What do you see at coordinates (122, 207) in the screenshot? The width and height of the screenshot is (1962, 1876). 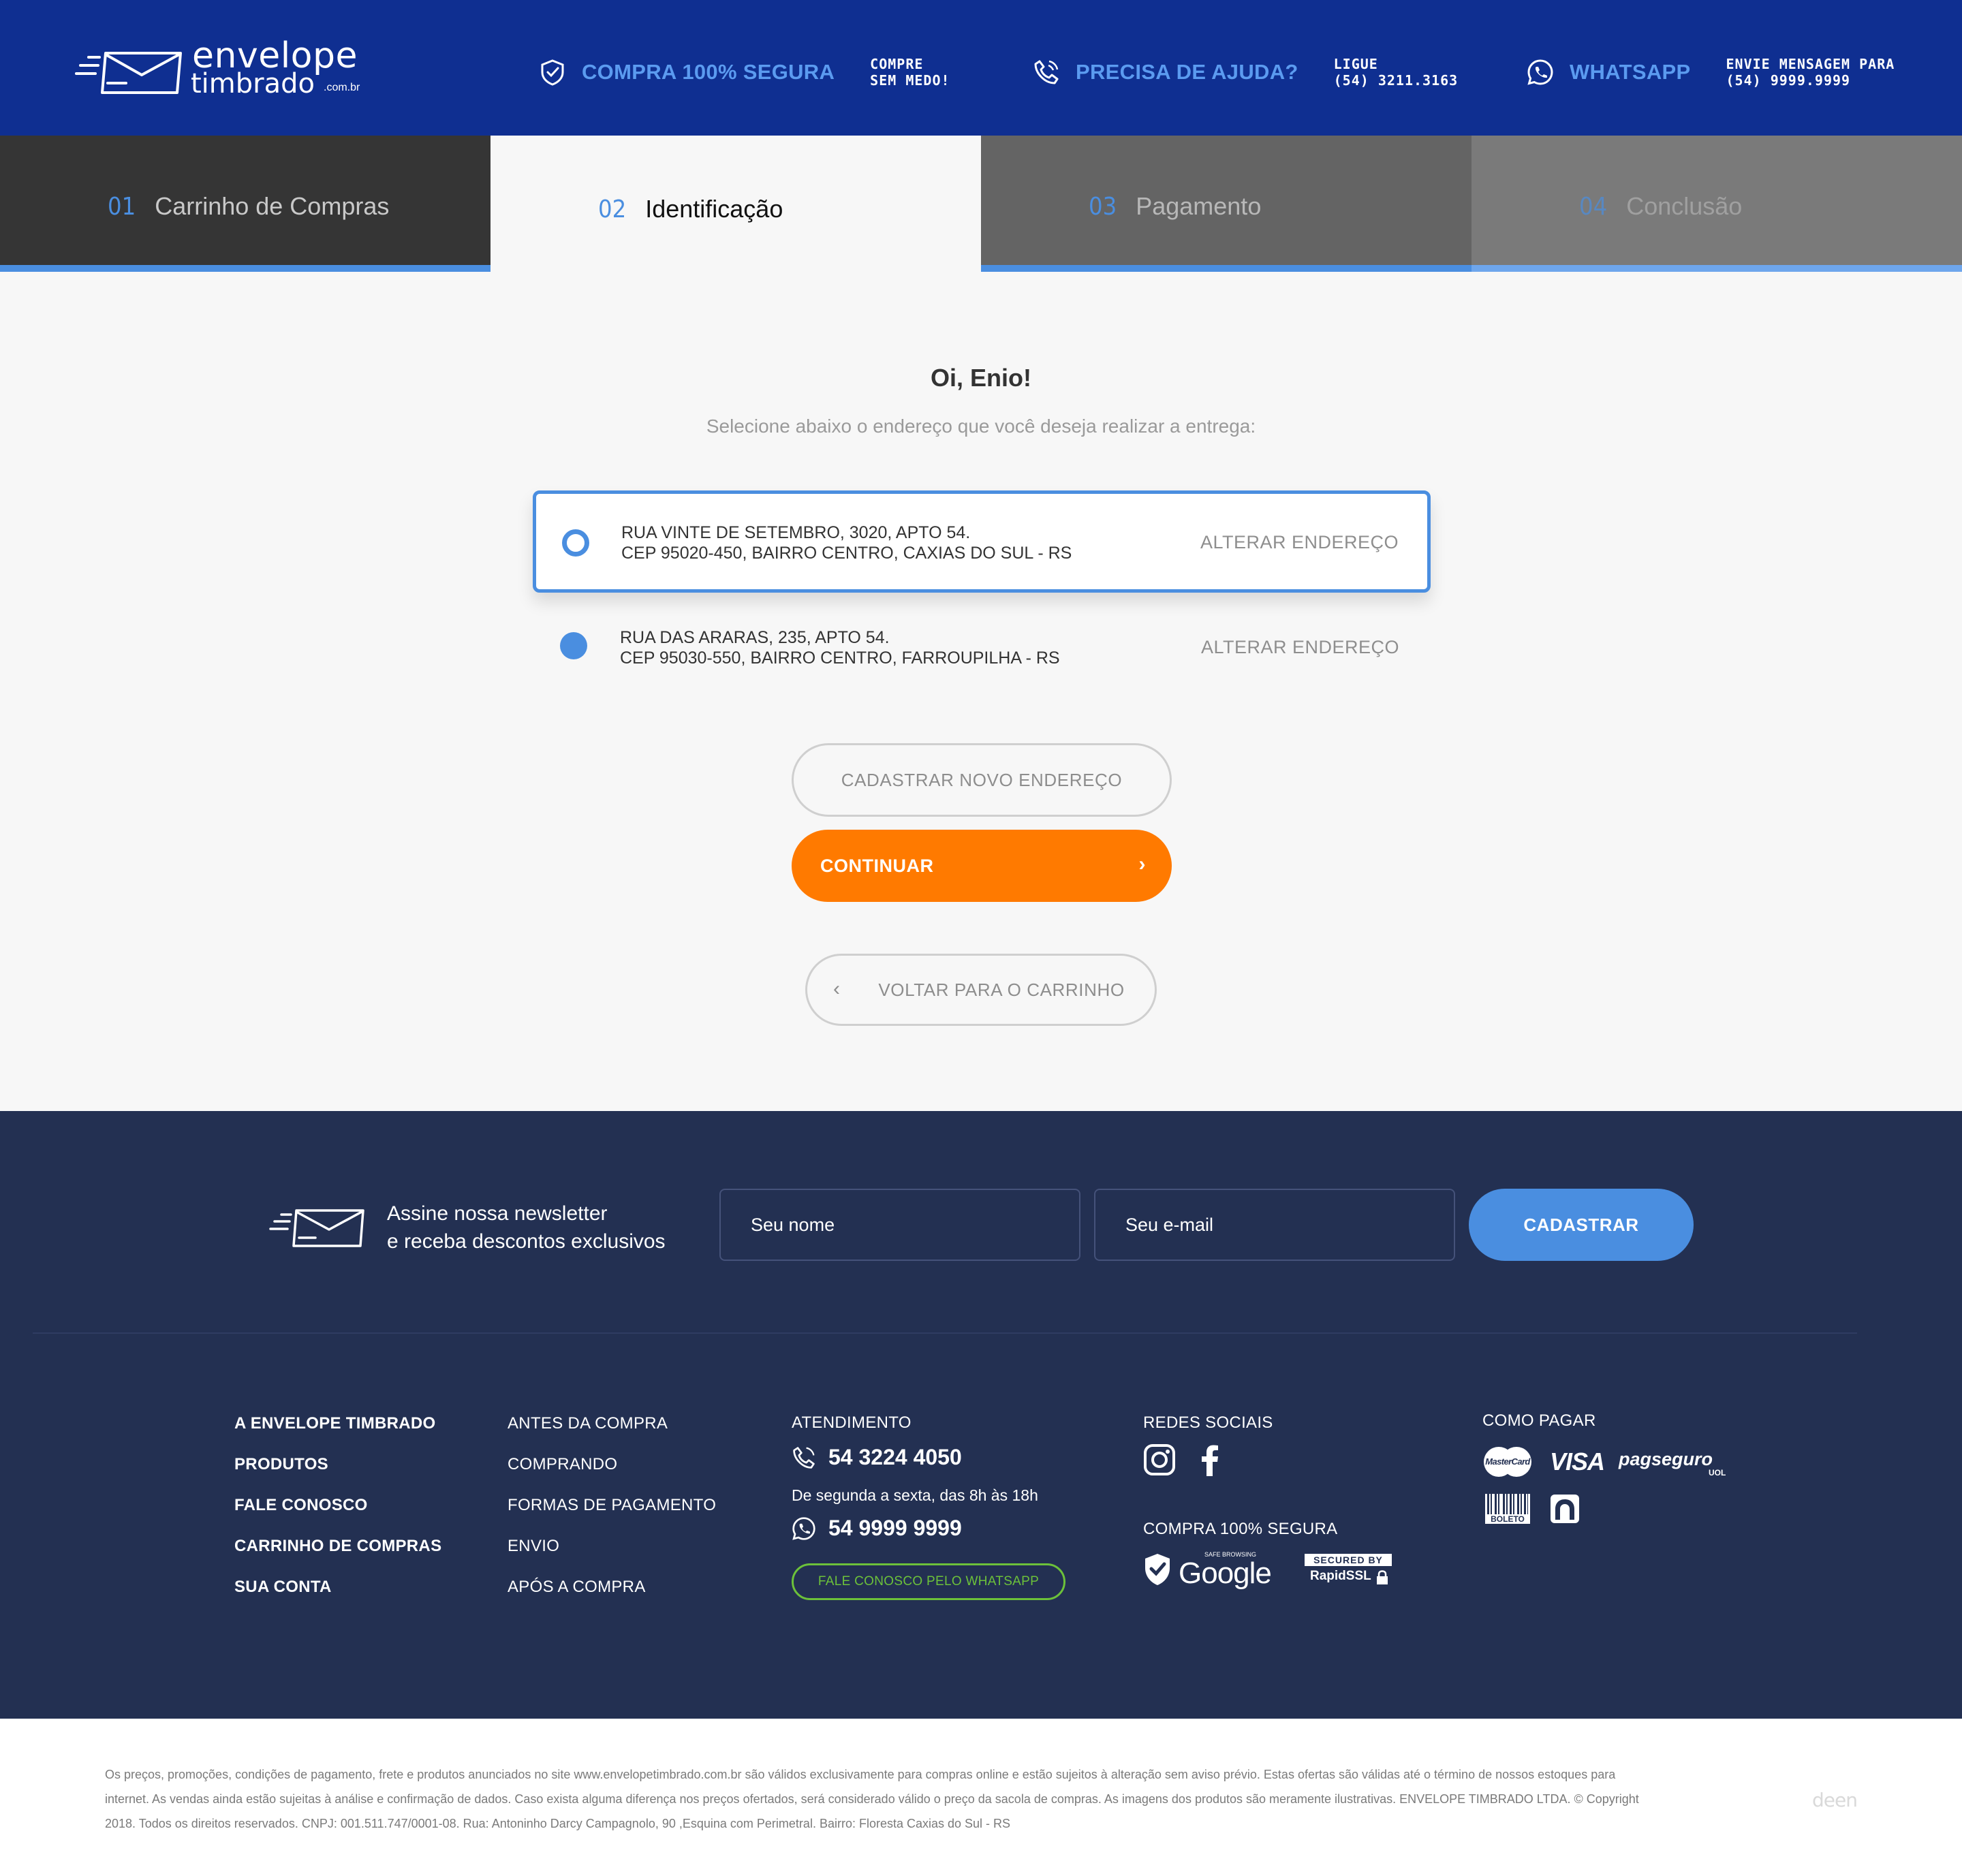 I see `step-number: 01` at bounding box center [122, 207].